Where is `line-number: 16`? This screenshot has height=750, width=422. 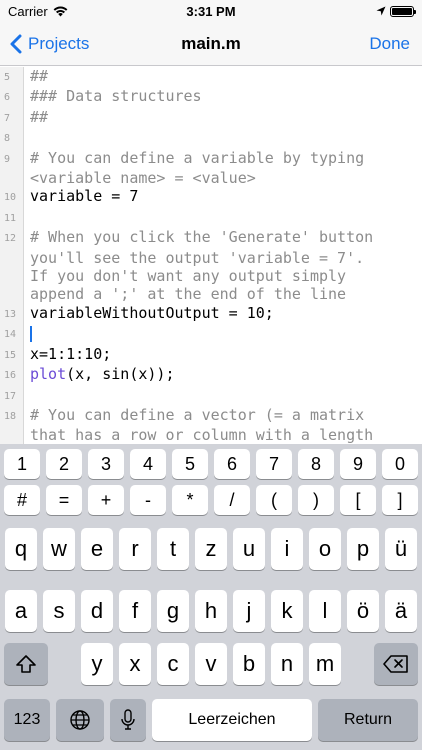 line-number: 16 is located at coordinates (12, 375).